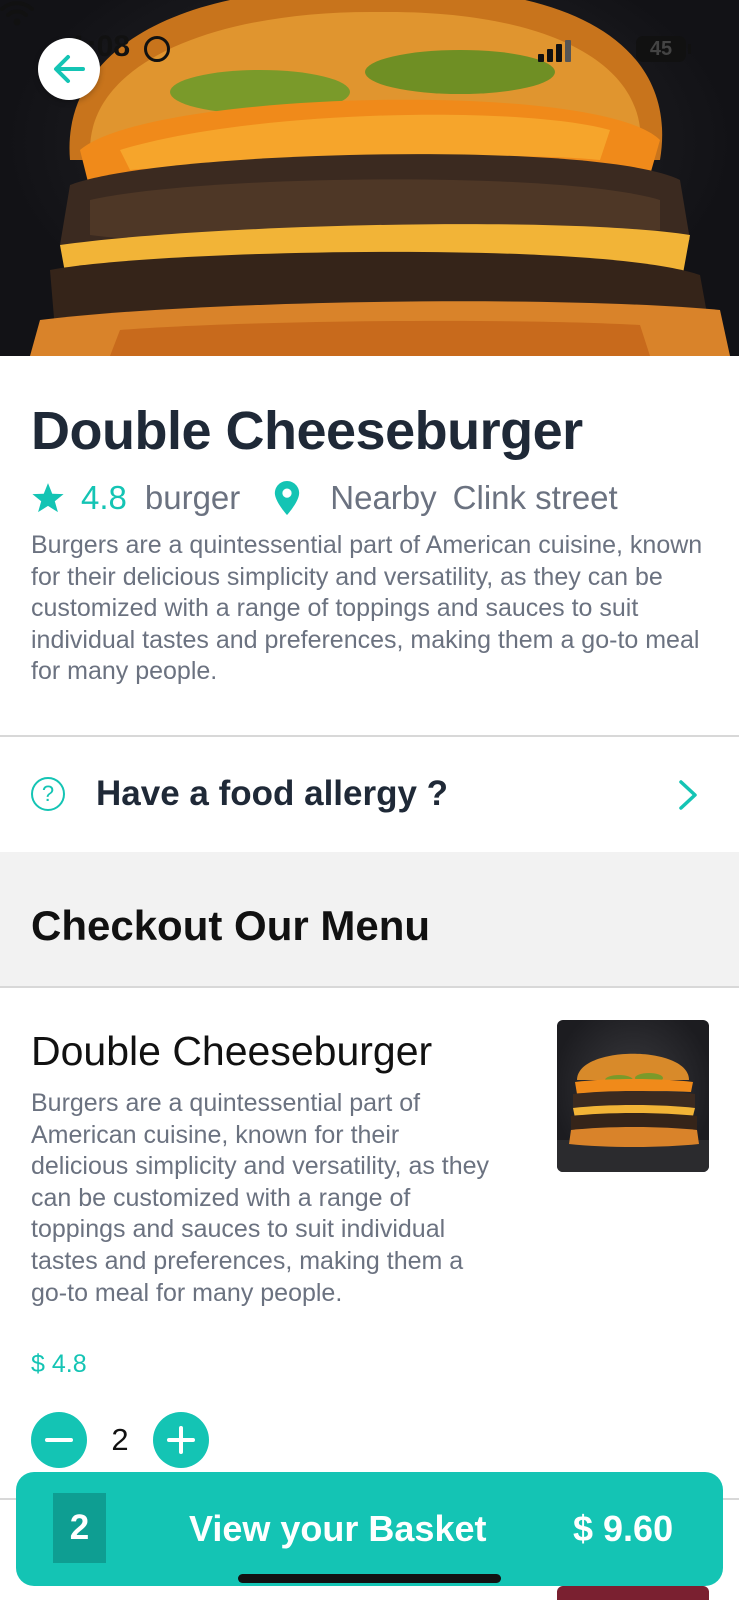  Describe the element at coordinates (369, 50) in the screenshot. I see `status-bar: 1:08 45` at that location.